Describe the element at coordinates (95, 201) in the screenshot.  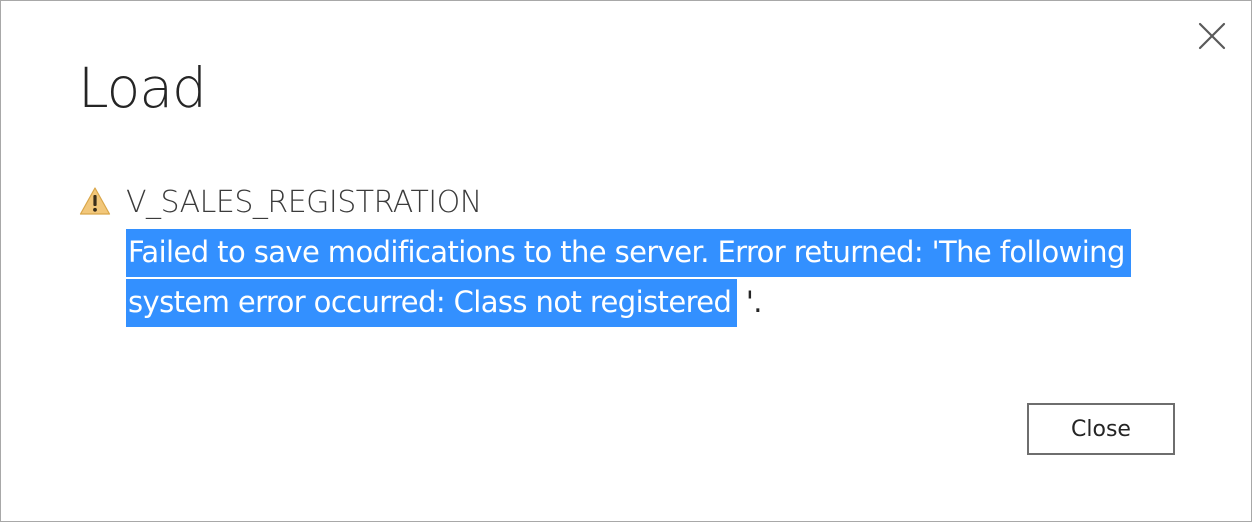
I see `warning-icon` at that location.